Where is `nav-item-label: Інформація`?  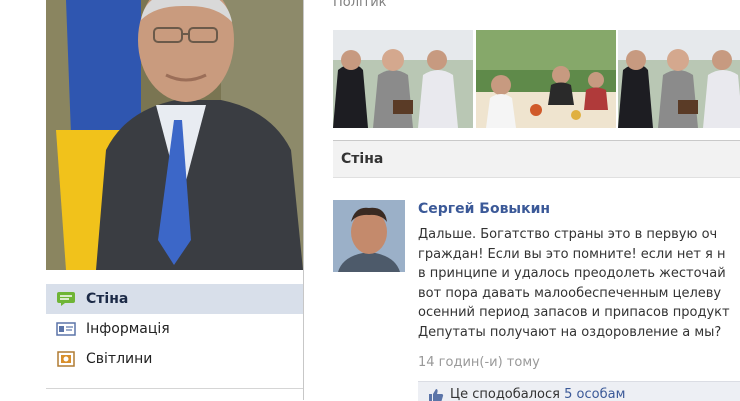 nav-item-label: Інформація is located at coordinates (128, 329).